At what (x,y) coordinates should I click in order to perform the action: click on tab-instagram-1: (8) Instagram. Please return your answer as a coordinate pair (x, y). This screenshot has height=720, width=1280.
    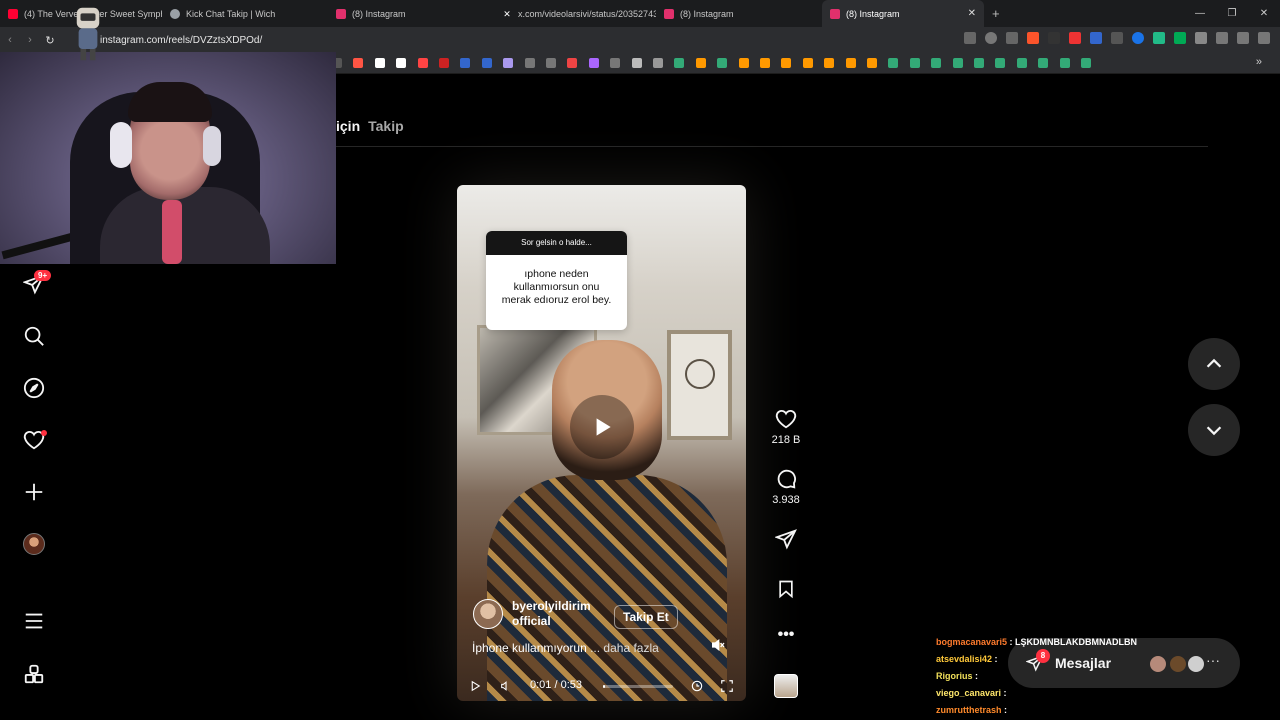
    Looking at the image, I should click on (411, 13).